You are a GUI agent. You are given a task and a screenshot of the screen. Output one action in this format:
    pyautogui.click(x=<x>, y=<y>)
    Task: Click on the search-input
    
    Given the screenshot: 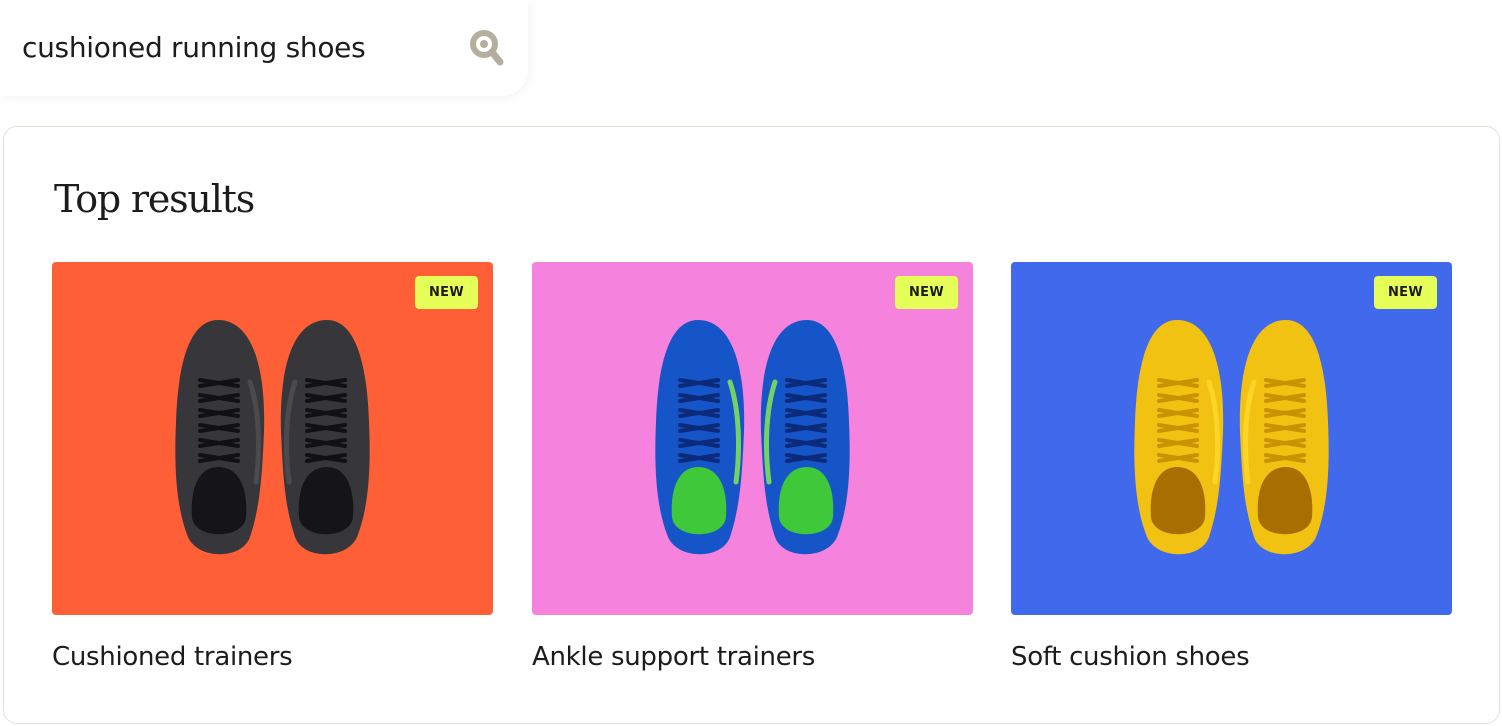 What is the action you would take?
    pyautogui.click(x=232, y=47)
    